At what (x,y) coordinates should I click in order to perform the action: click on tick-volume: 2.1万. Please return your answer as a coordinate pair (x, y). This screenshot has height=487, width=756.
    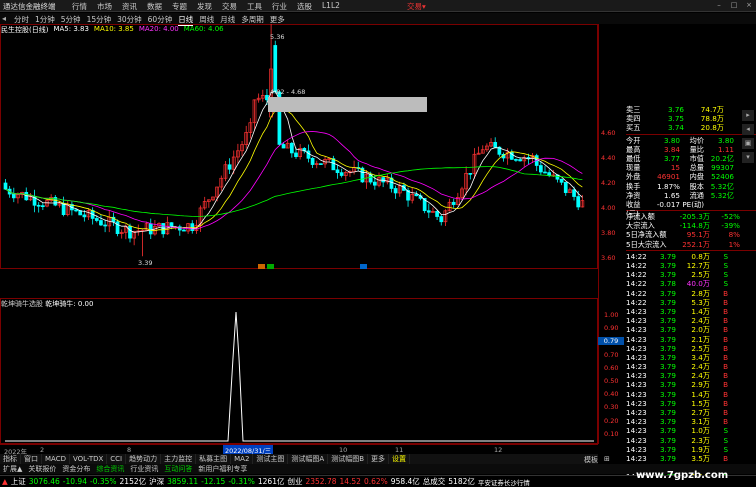
    Looking at the image, I should click on (700, 339).